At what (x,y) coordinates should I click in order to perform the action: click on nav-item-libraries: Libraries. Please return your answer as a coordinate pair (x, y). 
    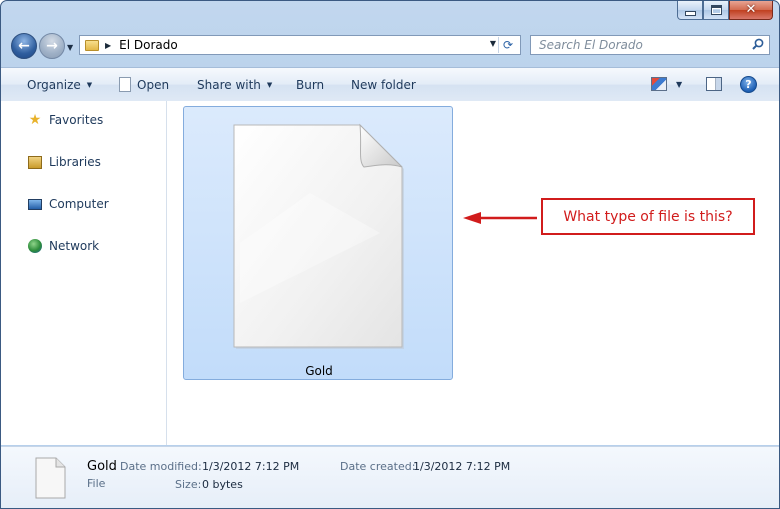
    Looking at the image, I should click on (64, 162).